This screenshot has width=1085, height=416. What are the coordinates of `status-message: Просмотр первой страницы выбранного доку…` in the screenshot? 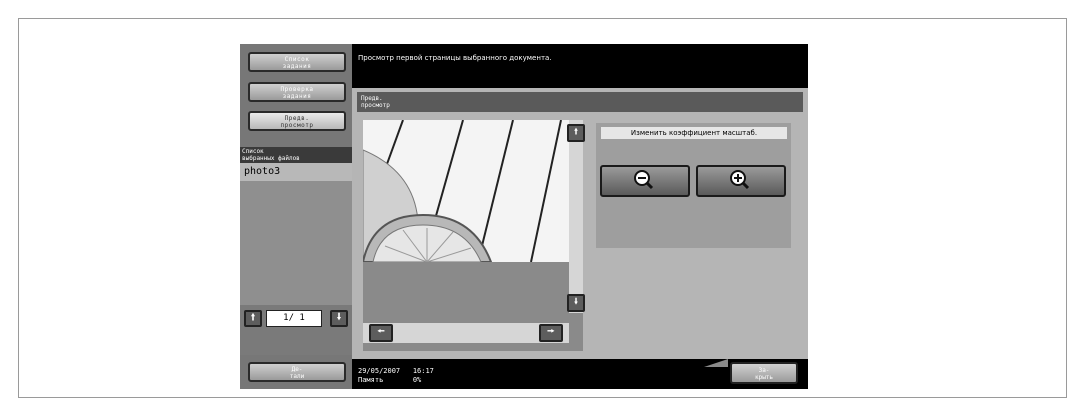 It's located at (580, 66).